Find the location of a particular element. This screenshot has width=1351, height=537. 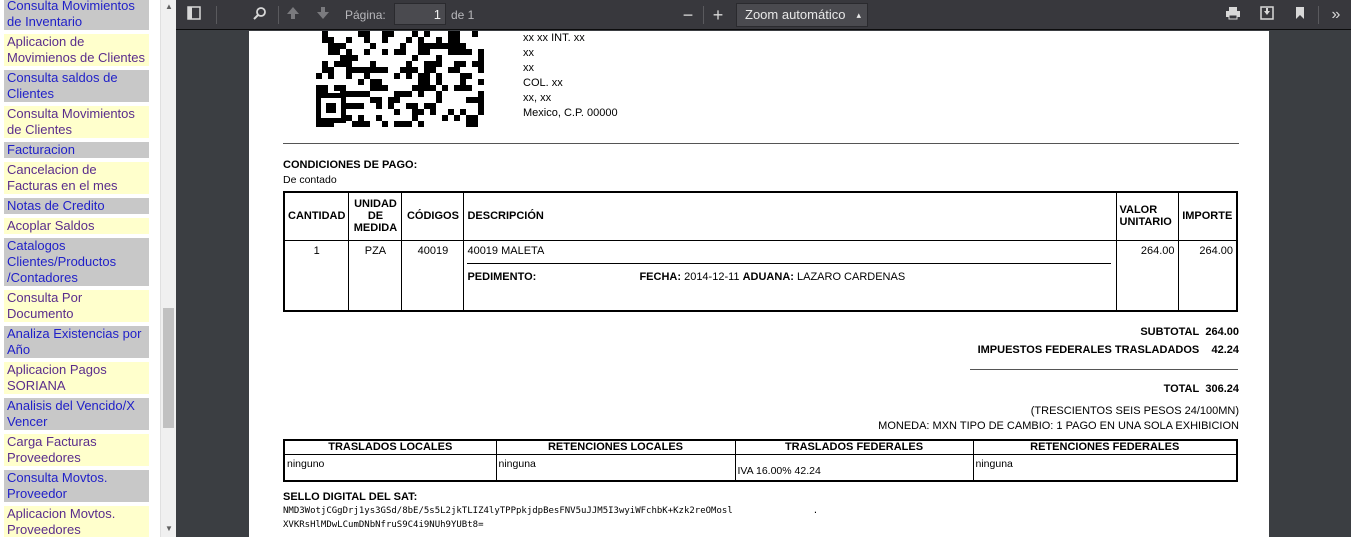

menu-item: Consulta Movimientos de Inventario is located at coordinates (76, 15).